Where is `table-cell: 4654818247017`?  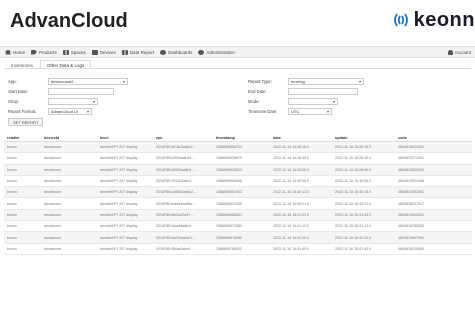 table-cell: 4654818247017 is located at coordinates (411, 203).